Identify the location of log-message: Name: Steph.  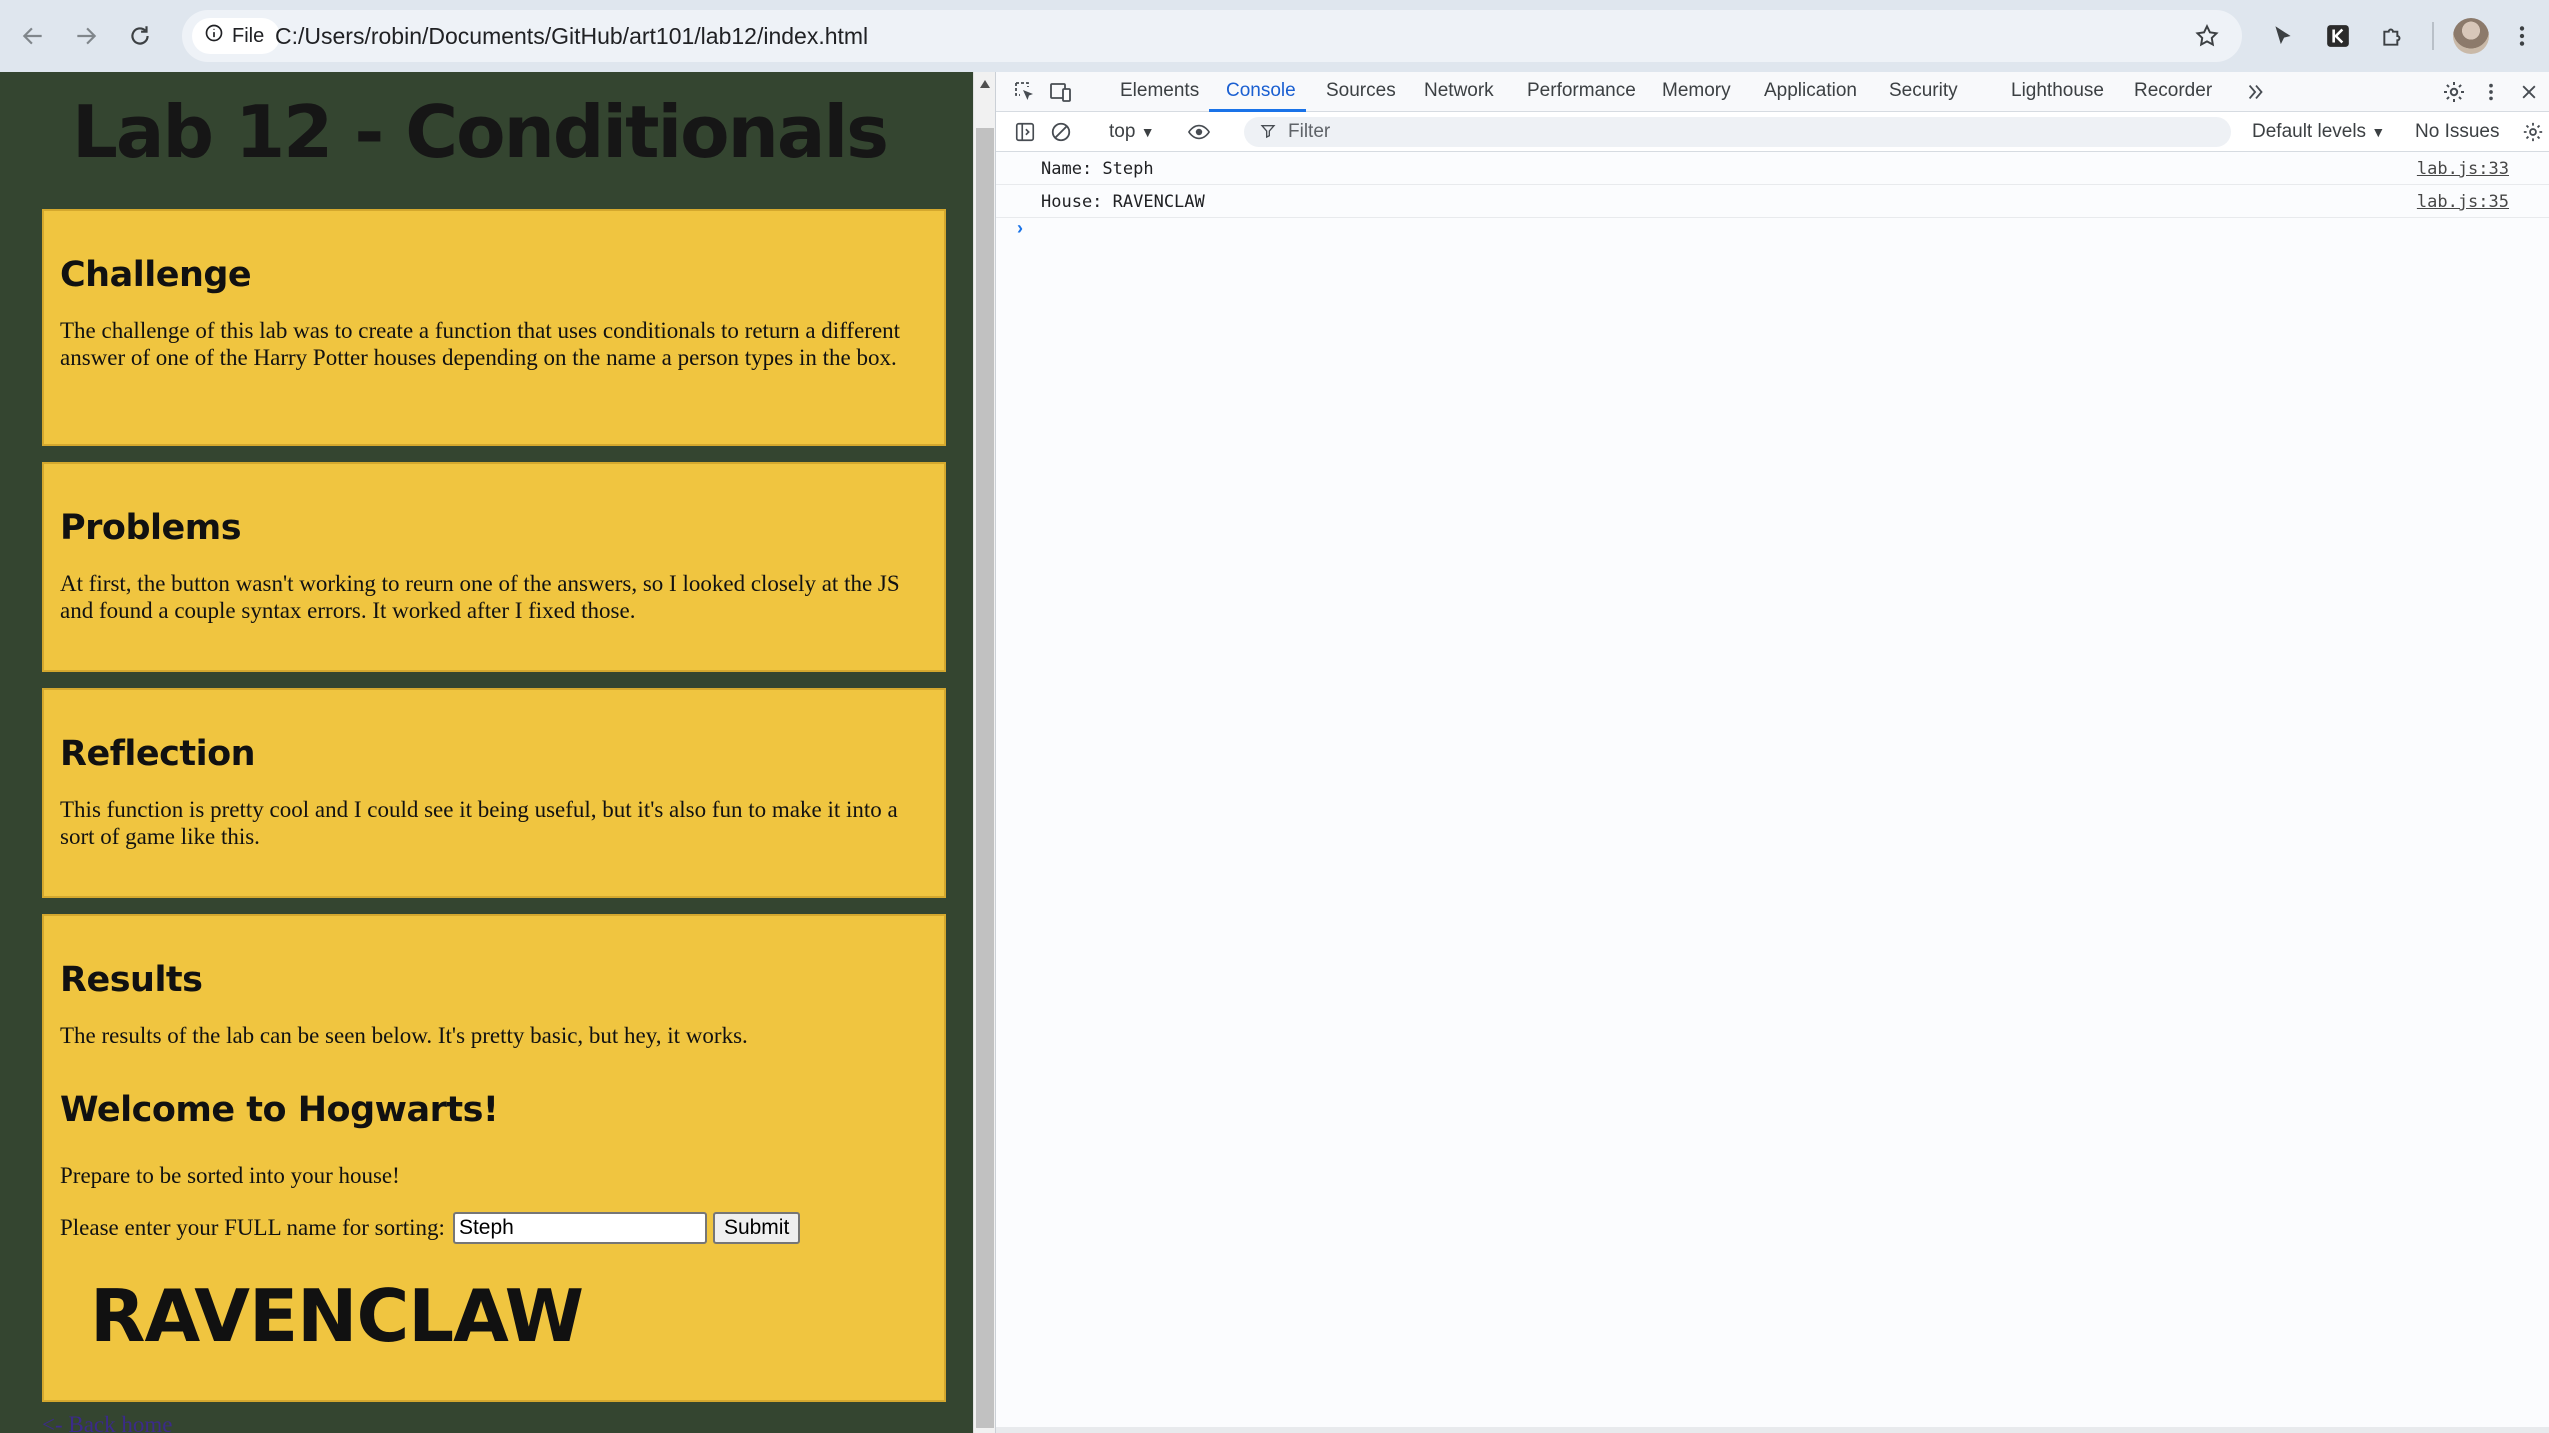
(1097, 169).